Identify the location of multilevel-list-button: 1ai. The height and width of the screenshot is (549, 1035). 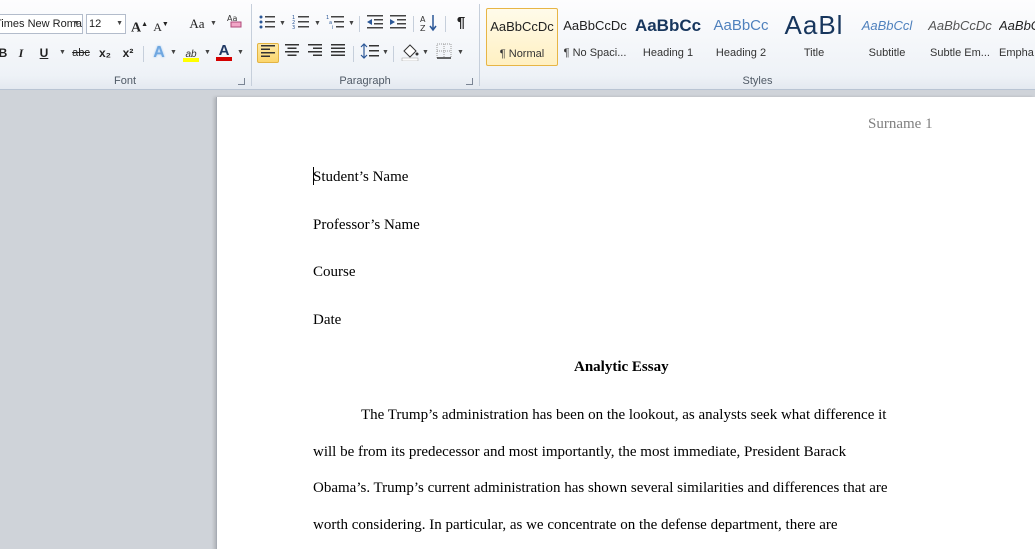
(336, 24).